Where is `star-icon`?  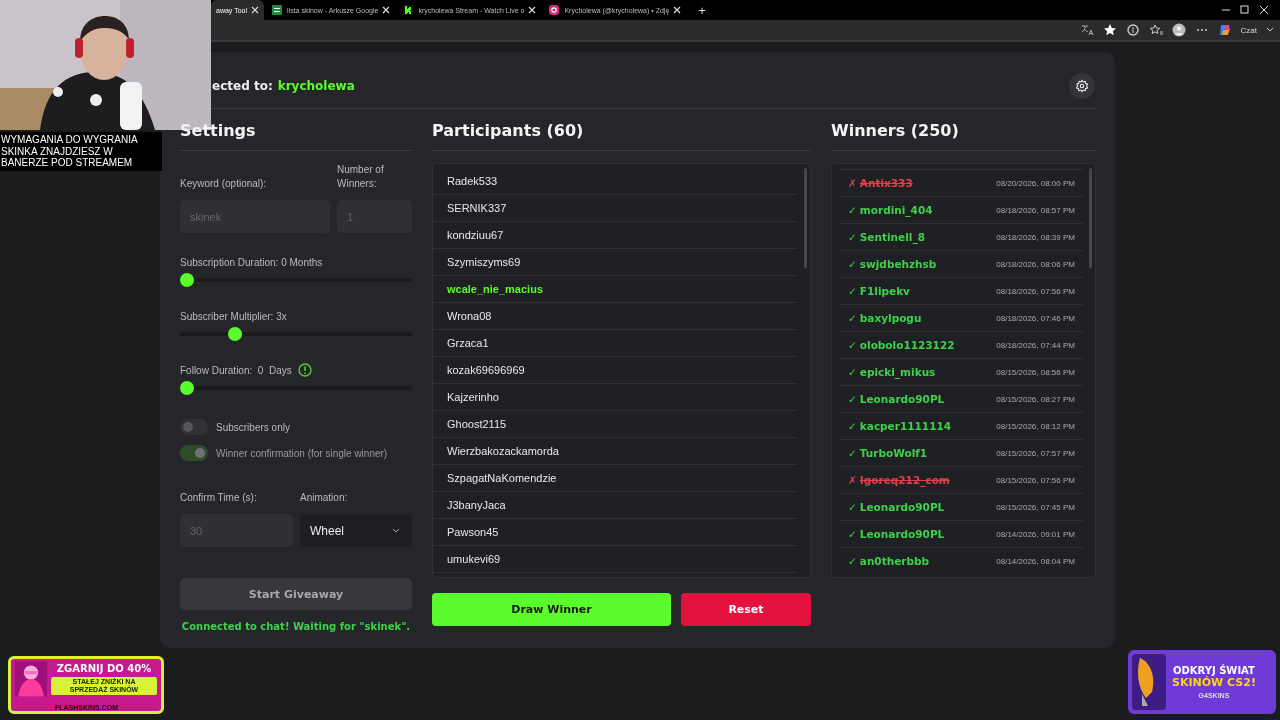 star-icon is located at coordinates (1109, 30).